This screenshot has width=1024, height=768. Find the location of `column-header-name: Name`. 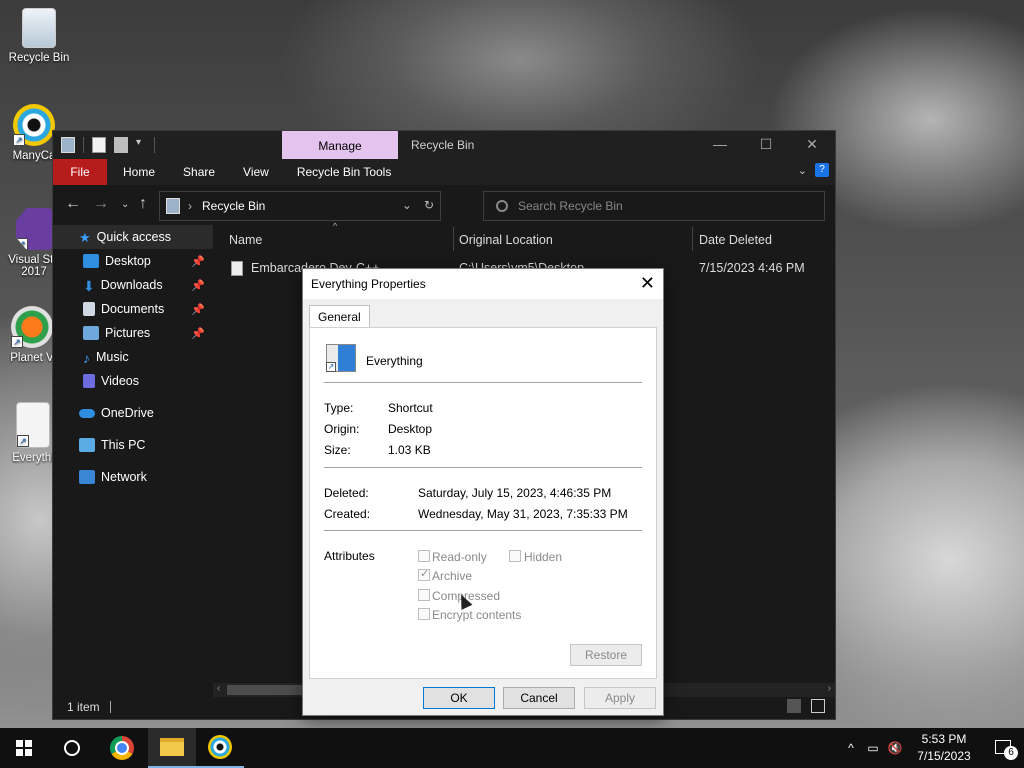

column-header-name: Name is located at coordinates (245, 240).